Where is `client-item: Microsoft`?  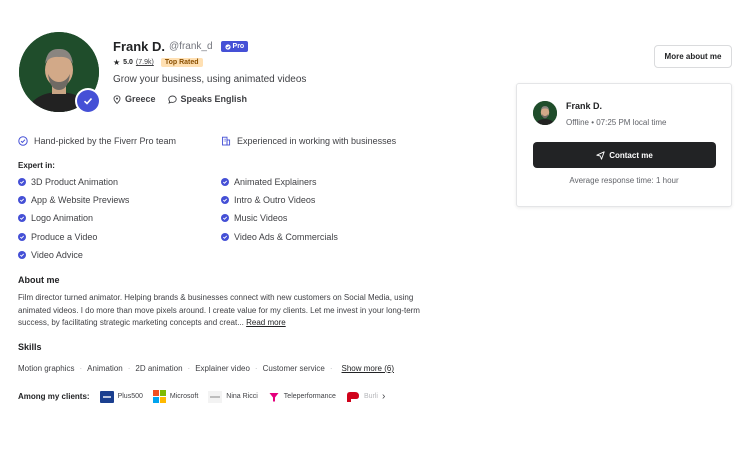 client-item: Microsoft is located at coordinates (175, 396).